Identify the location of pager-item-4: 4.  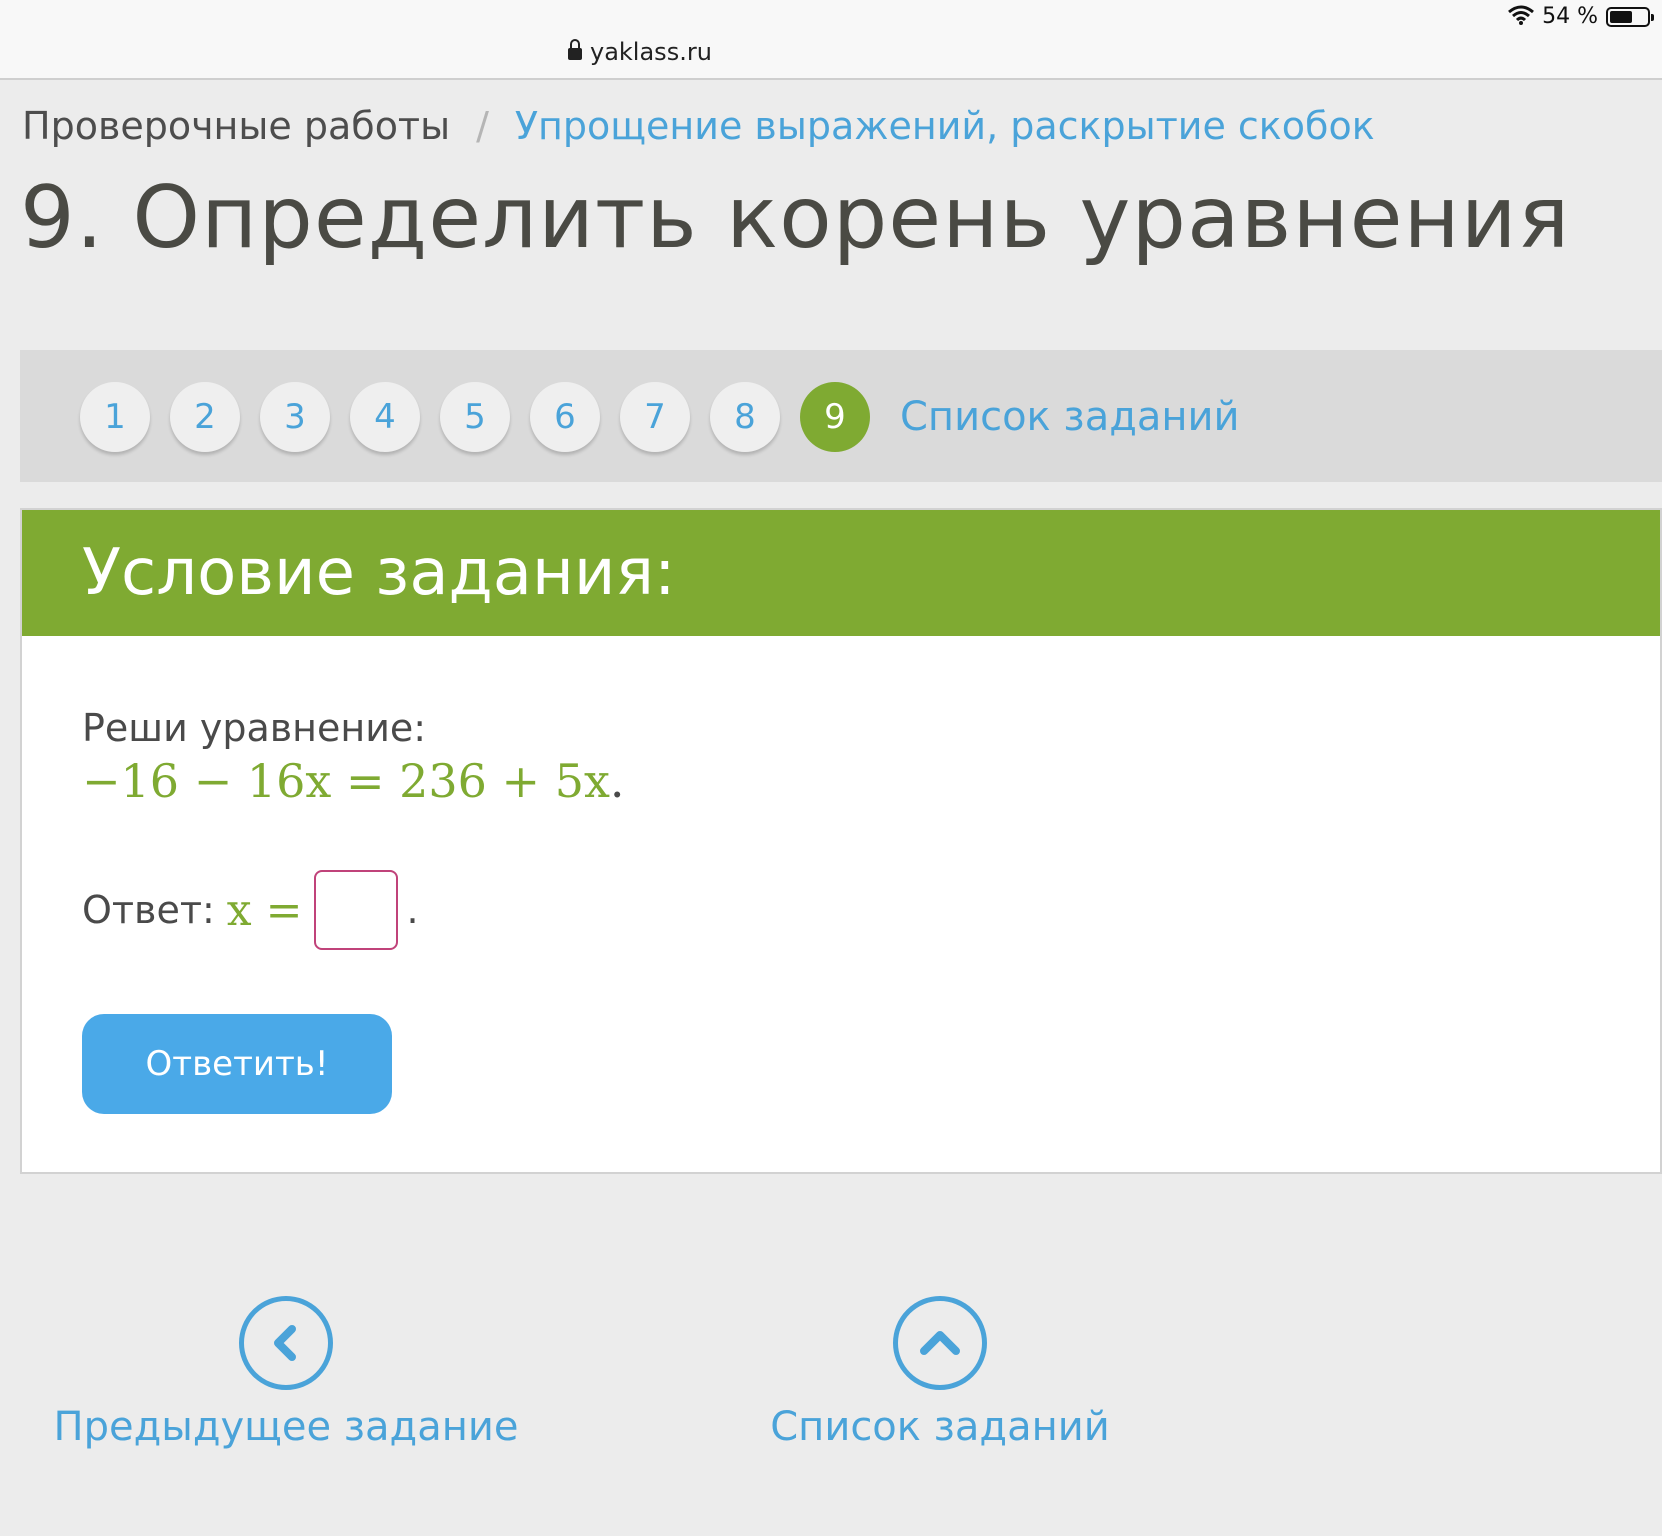
(385, 417).